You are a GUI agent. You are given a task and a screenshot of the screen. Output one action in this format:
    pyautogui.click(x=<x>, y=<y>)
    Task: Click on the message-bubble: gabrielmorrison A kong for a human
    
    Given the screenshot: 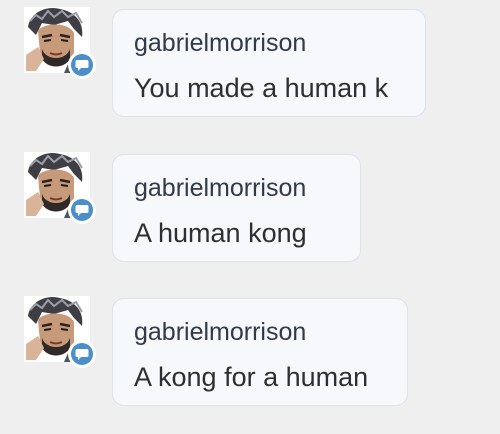 What is the action you would take?
    pyautogui.click(x=260, y=352)
    